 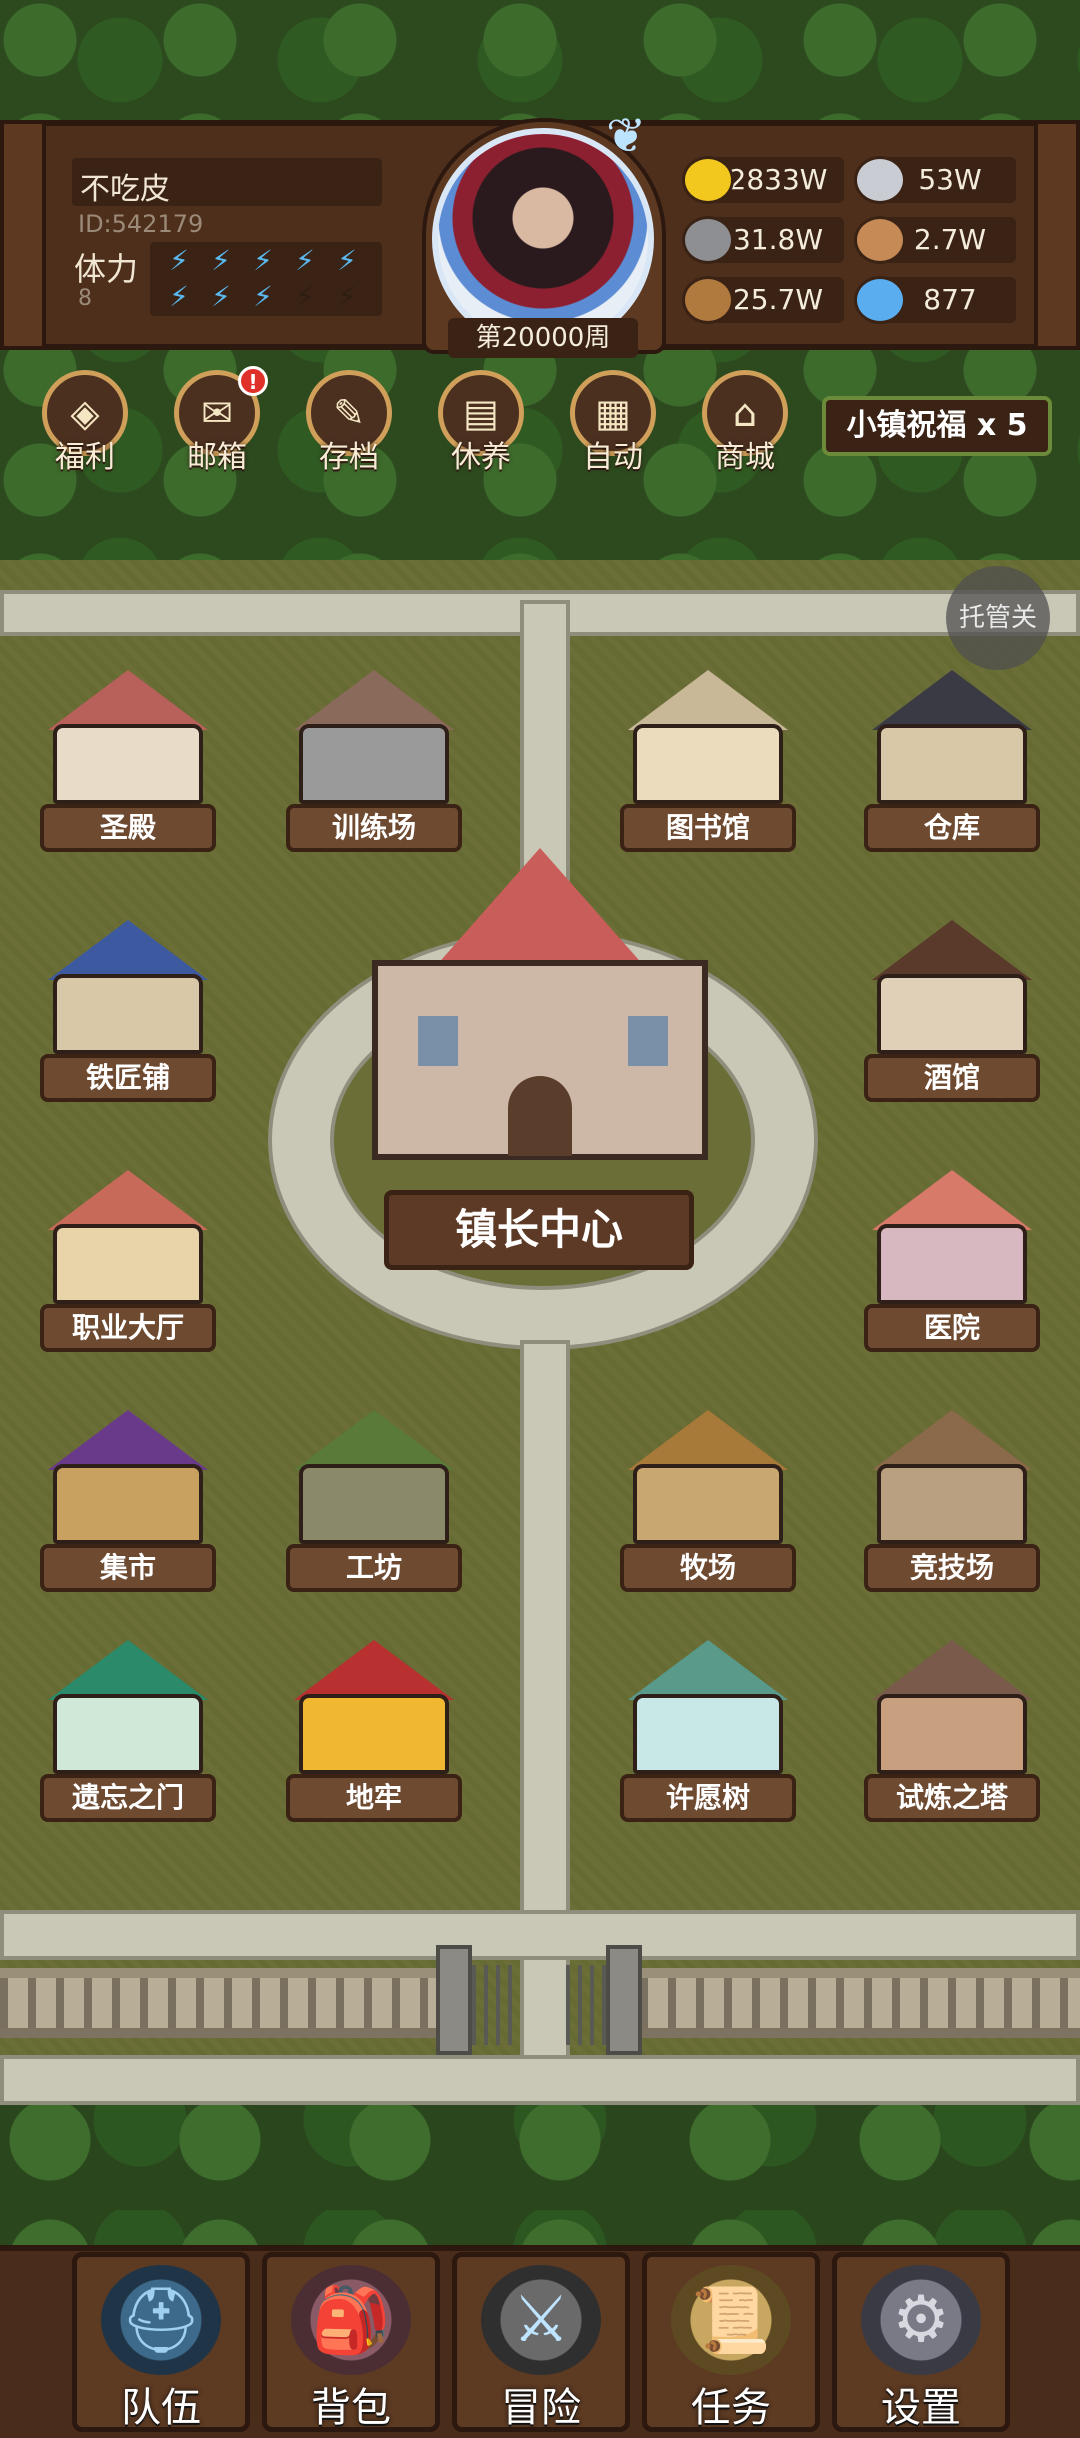 I want to click on building-label: 地牢, so click(x=373, y=1797).